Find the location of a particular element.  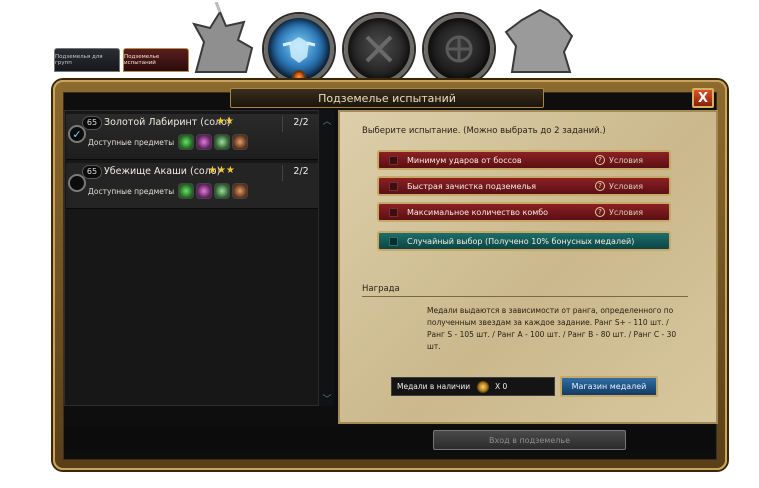

star-rating: ★★ is located at coordinates (225, 121).